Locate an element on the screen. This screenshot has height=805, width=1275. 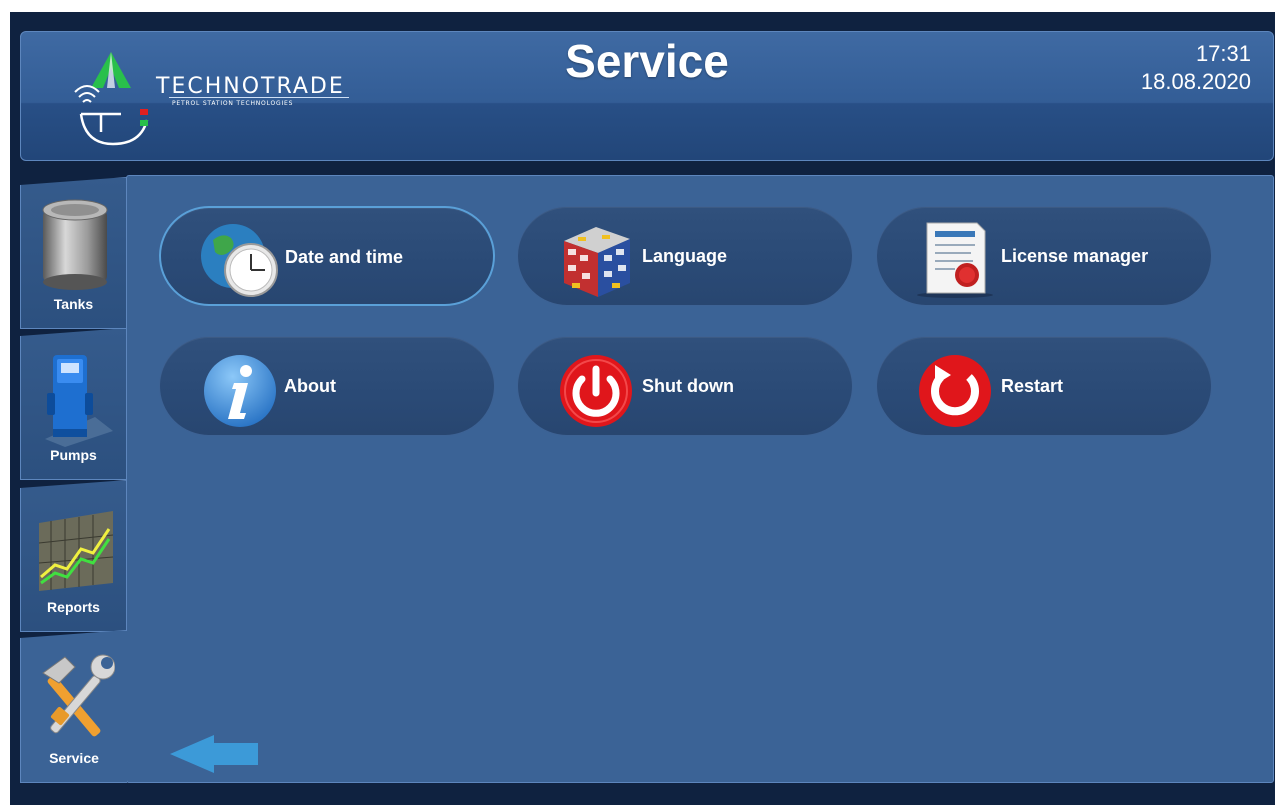
info-icon is located at coordinates (240, 391).